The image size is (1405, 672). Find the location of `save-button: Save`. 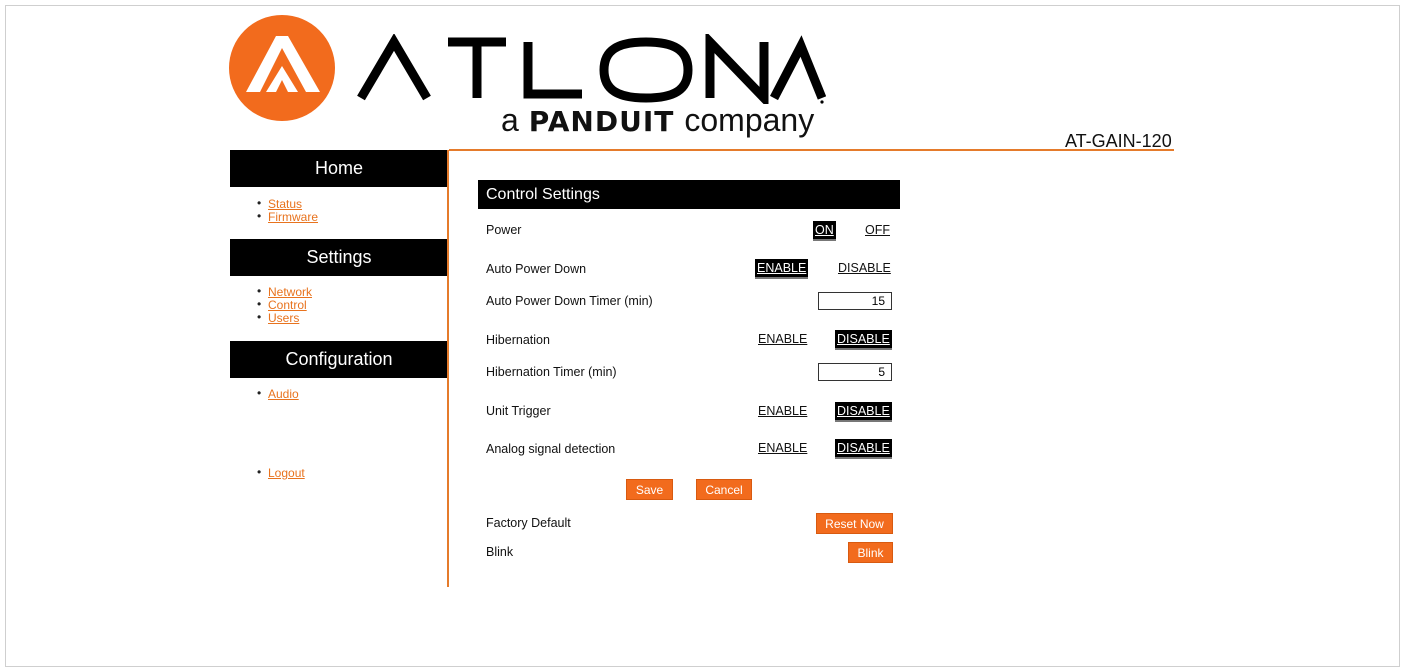

save-button: Save is located at coordinates (649, 489).